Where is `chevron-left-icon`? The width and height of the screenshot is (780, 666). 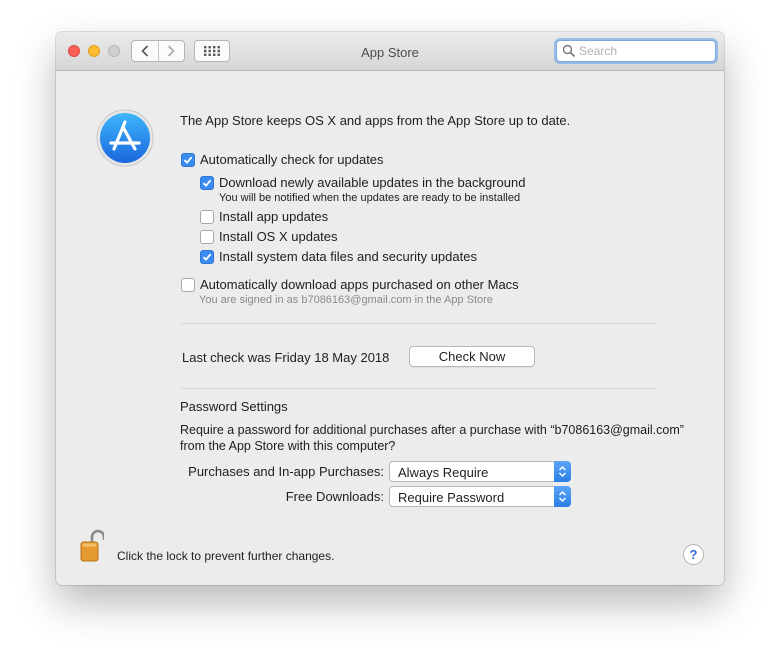 chevron-left-icon is located at coordinates (144, 51).